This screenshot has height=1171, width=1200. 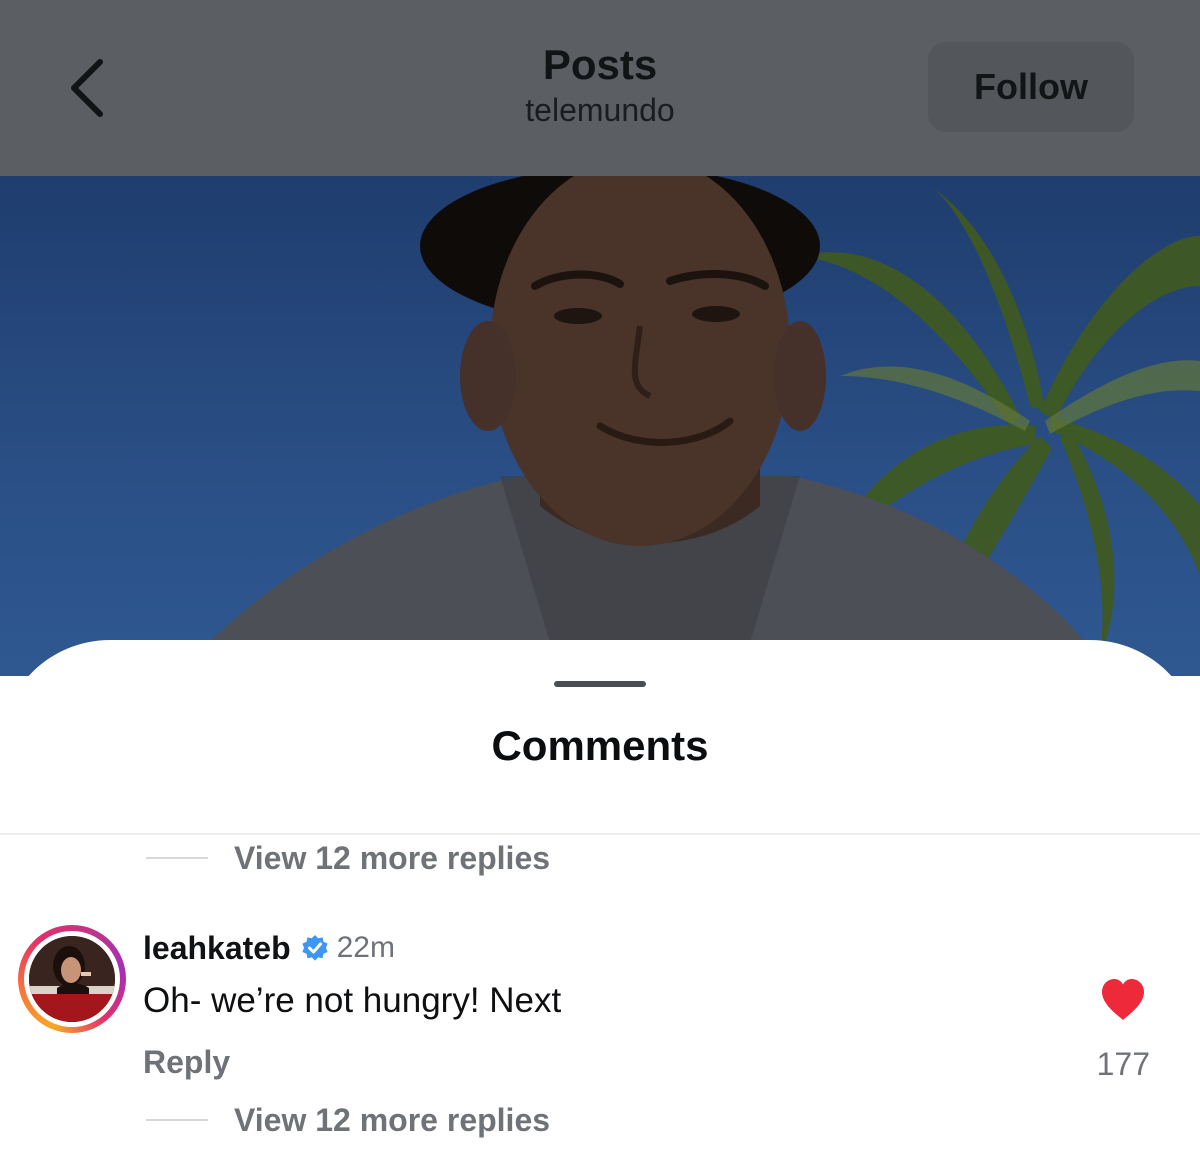 I want to click on header-titles: Posts telemundo, so click(x=600, y=85).